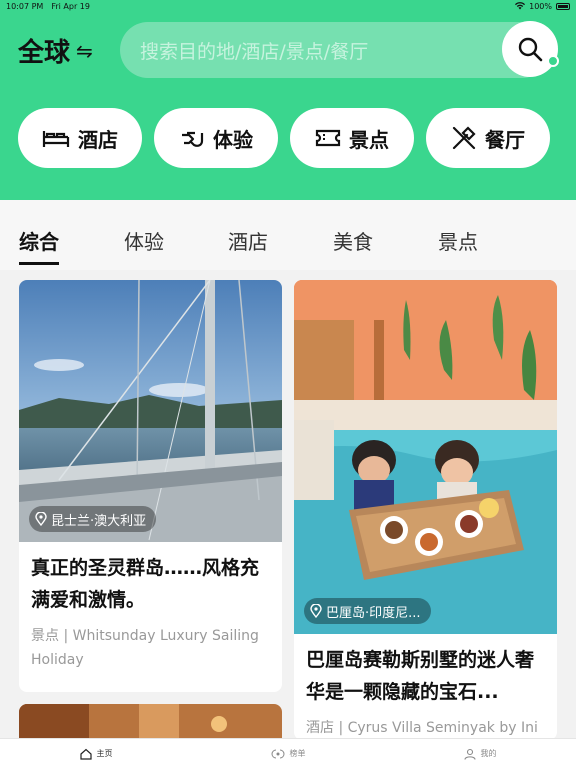 The image size is (576, 768). I want to click on location-text: 昆士兰·澳大利亚, so click(99, 521).